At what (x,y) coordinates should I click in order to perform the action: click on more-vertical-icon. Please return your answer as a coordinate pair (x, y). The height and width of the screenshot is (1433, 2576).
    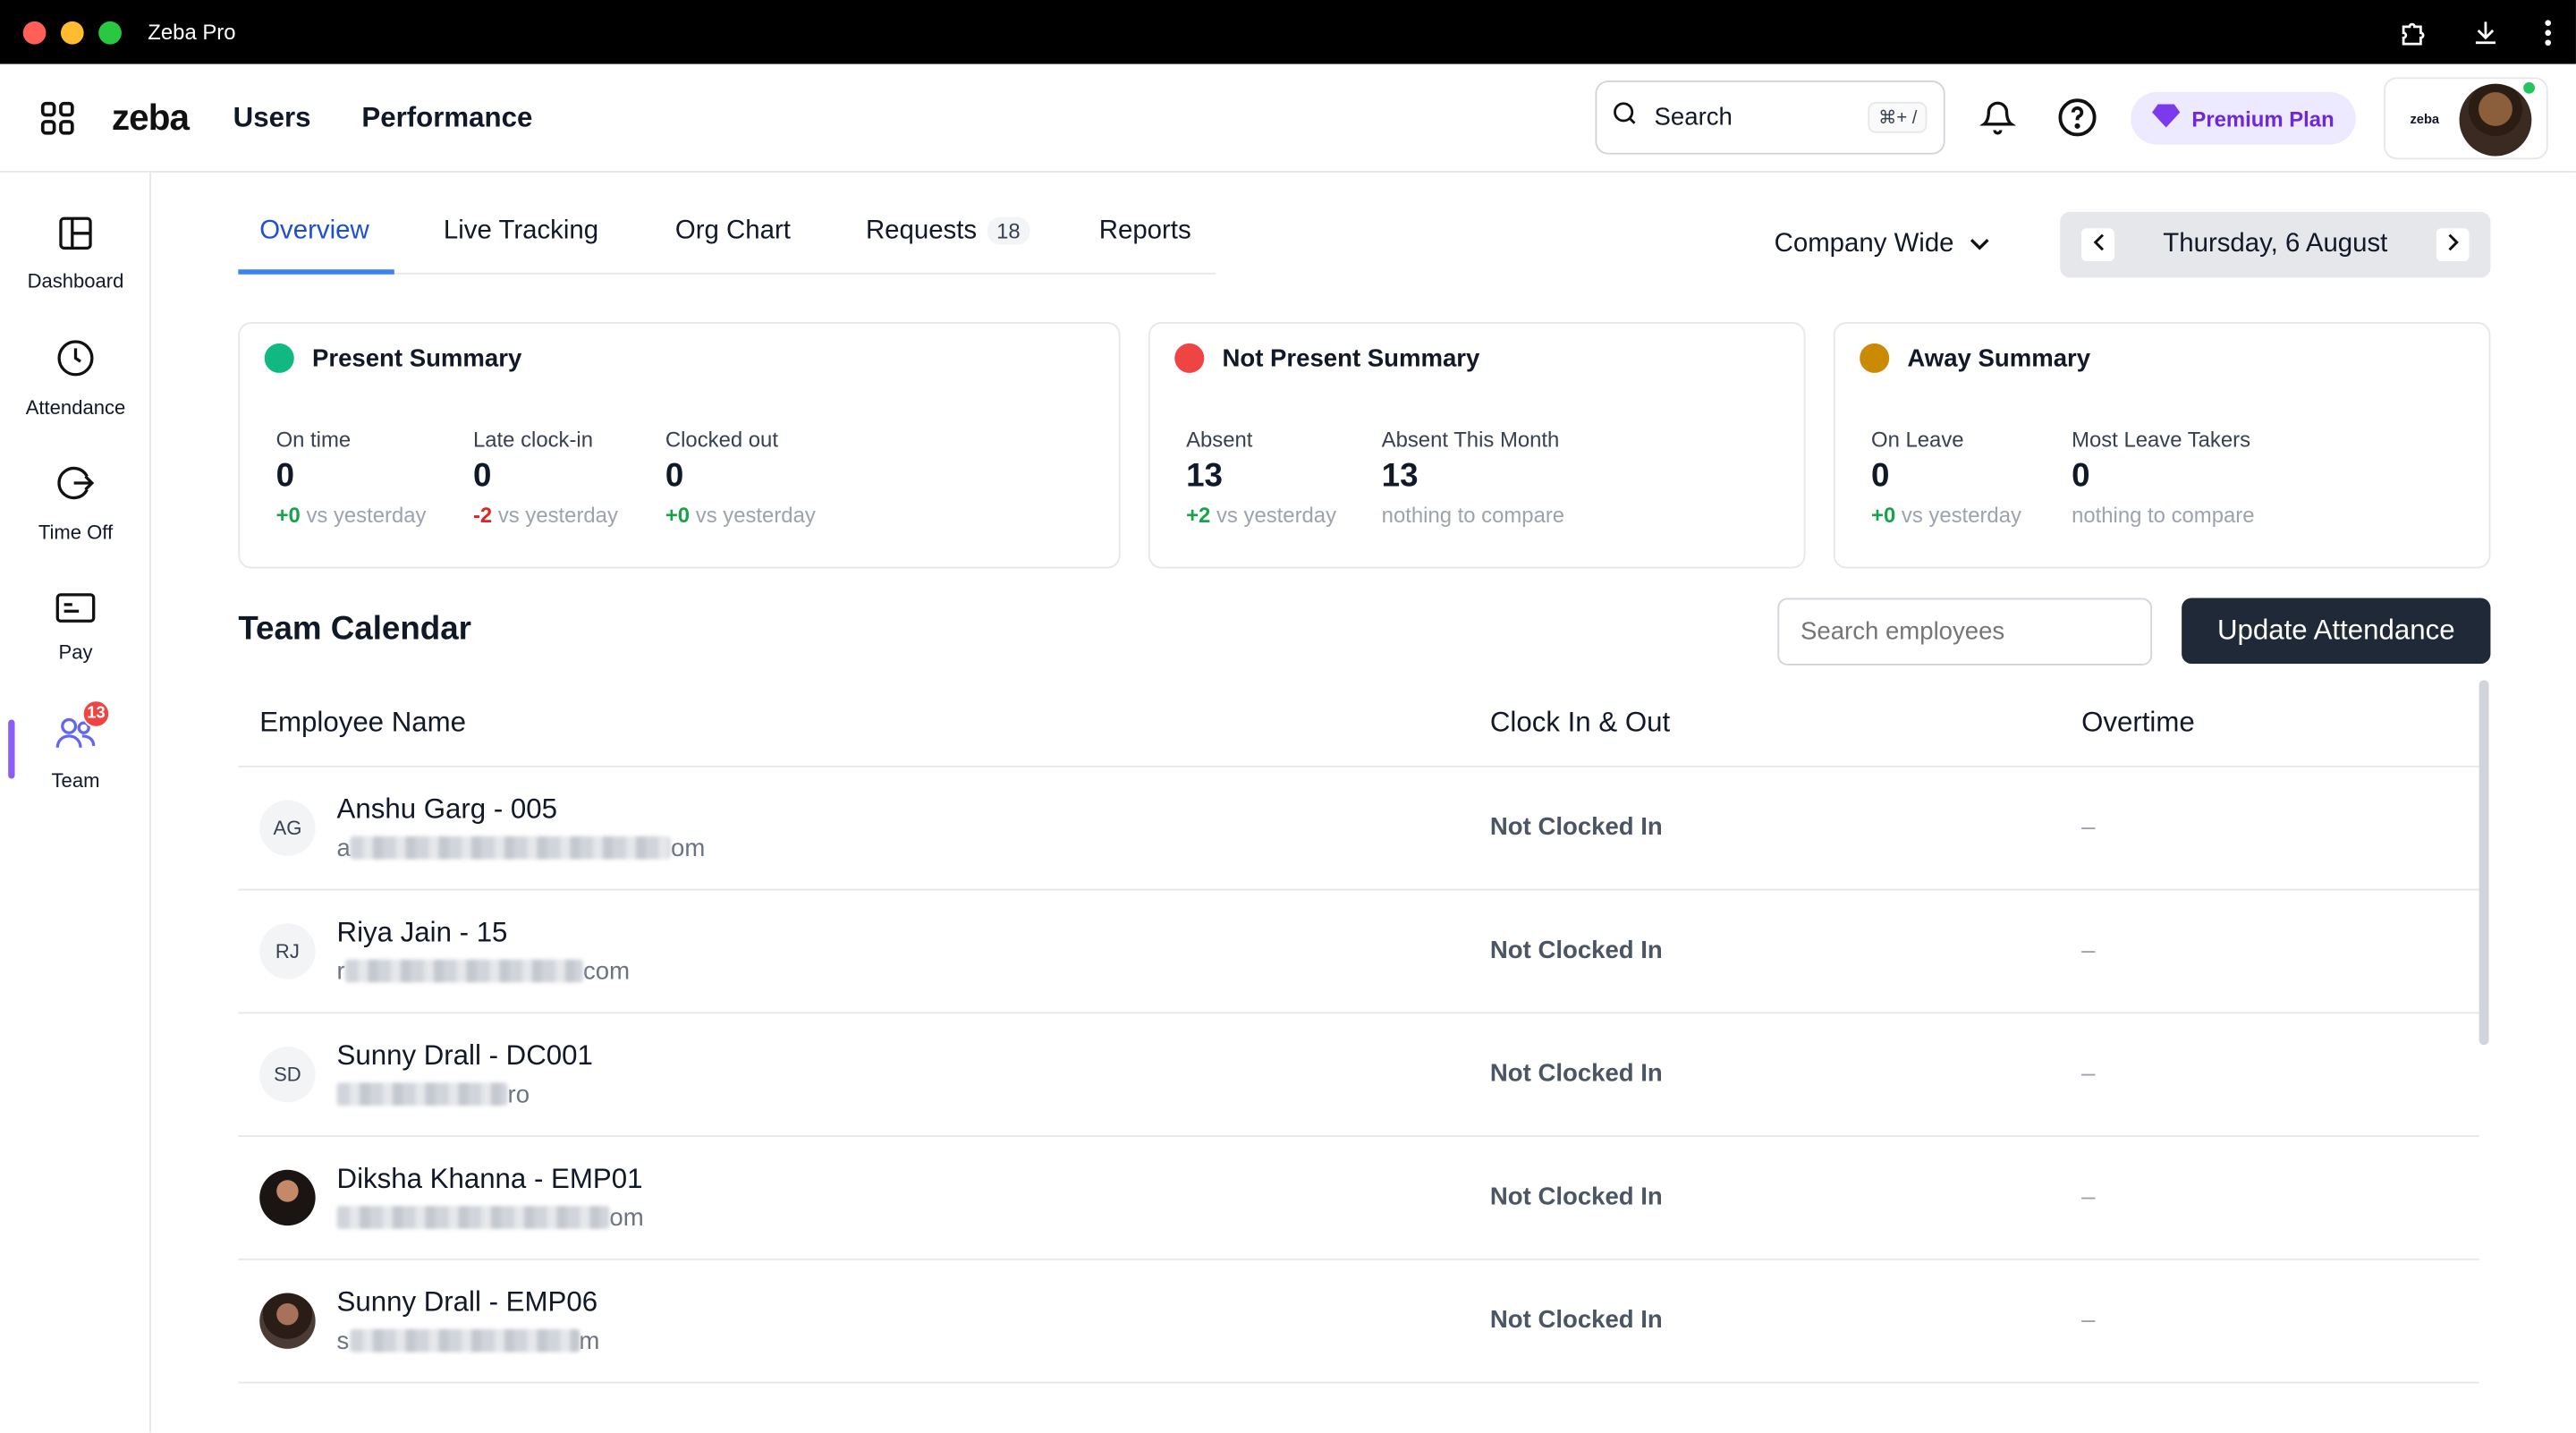
    Looking at the image, I should click on (2548, 32).